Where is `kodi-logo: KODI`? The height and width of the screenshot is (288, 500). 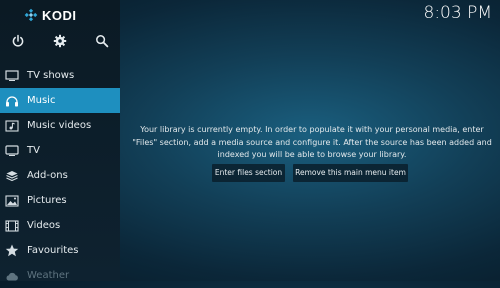 kodi-logo: KODI is located at coordinates (50, 15).